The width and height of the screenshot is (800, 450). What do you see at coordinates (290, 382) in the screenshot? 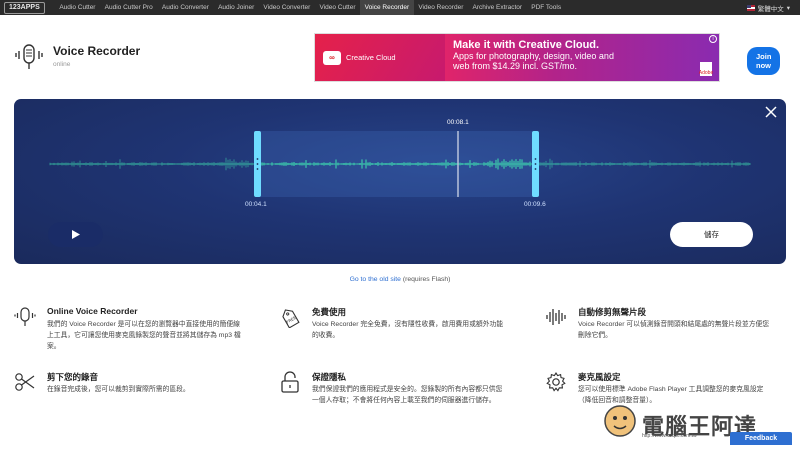
I see `lock-icon` at bounding box center [290, 382].